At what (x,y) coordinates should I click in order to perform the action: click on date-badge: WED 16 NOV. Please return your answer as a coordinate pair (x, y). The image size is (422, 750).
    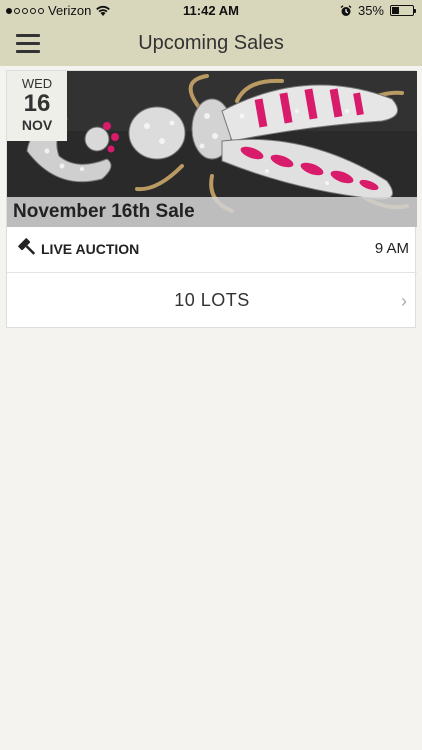
    Looking at the image, I should click on (37, 106).